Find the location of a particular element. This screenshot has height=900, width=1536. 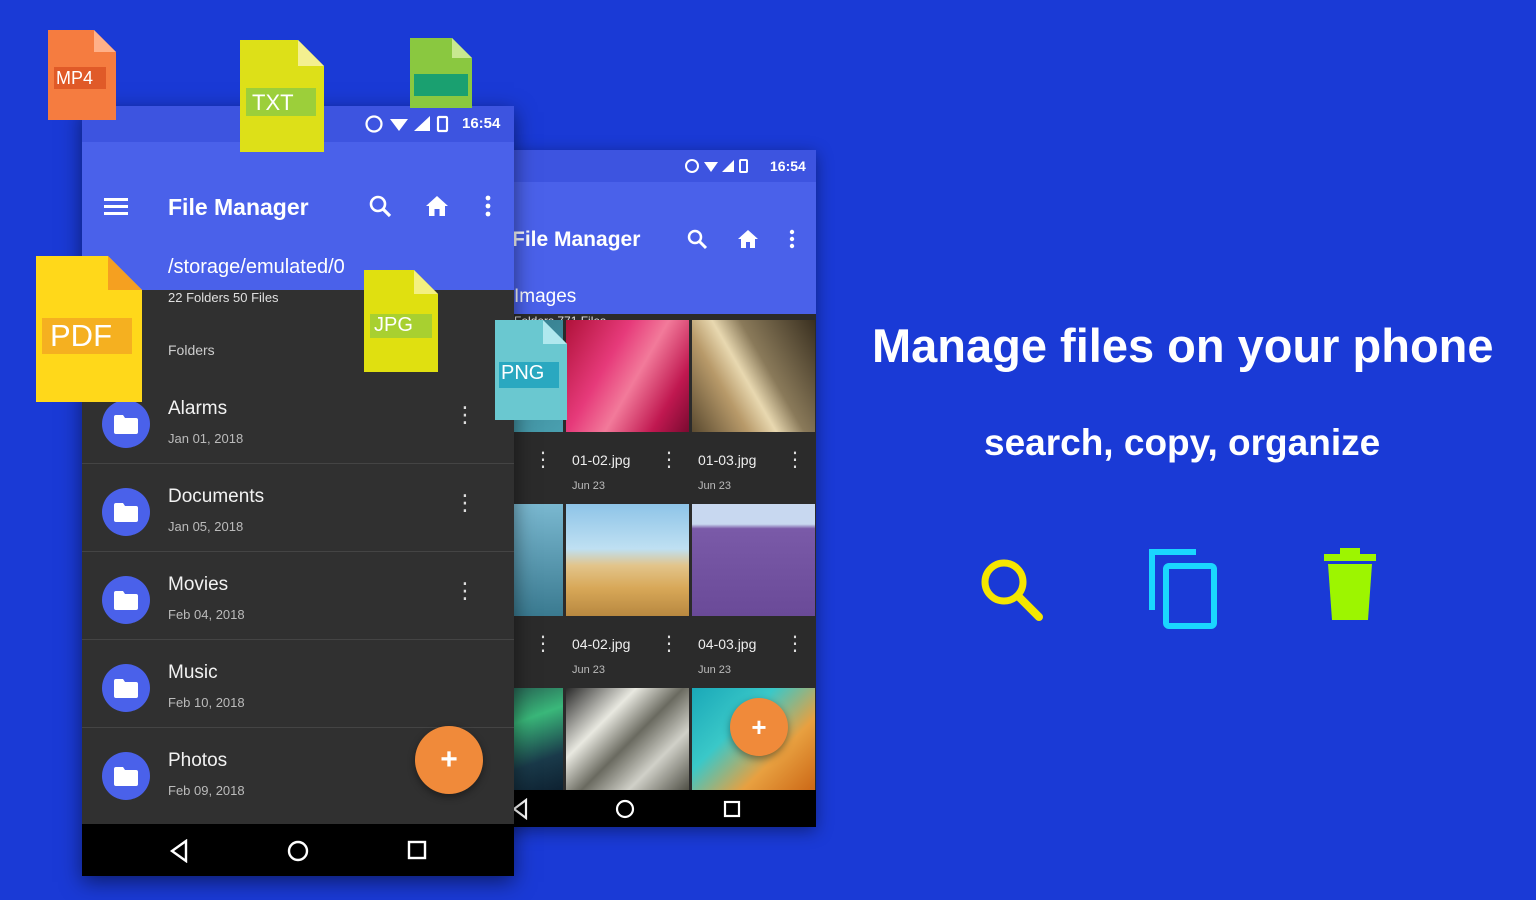

image-tile: 01-03.jpg Jun 23 ⋮ is located at coordinates (753, 410).